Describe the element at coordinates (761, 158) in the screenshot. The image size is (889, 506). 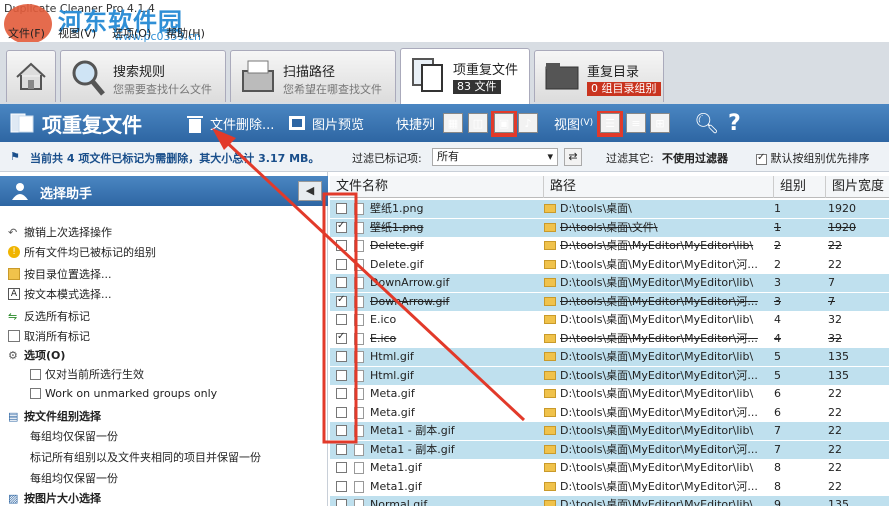
I see `group-priority-check` at that location.